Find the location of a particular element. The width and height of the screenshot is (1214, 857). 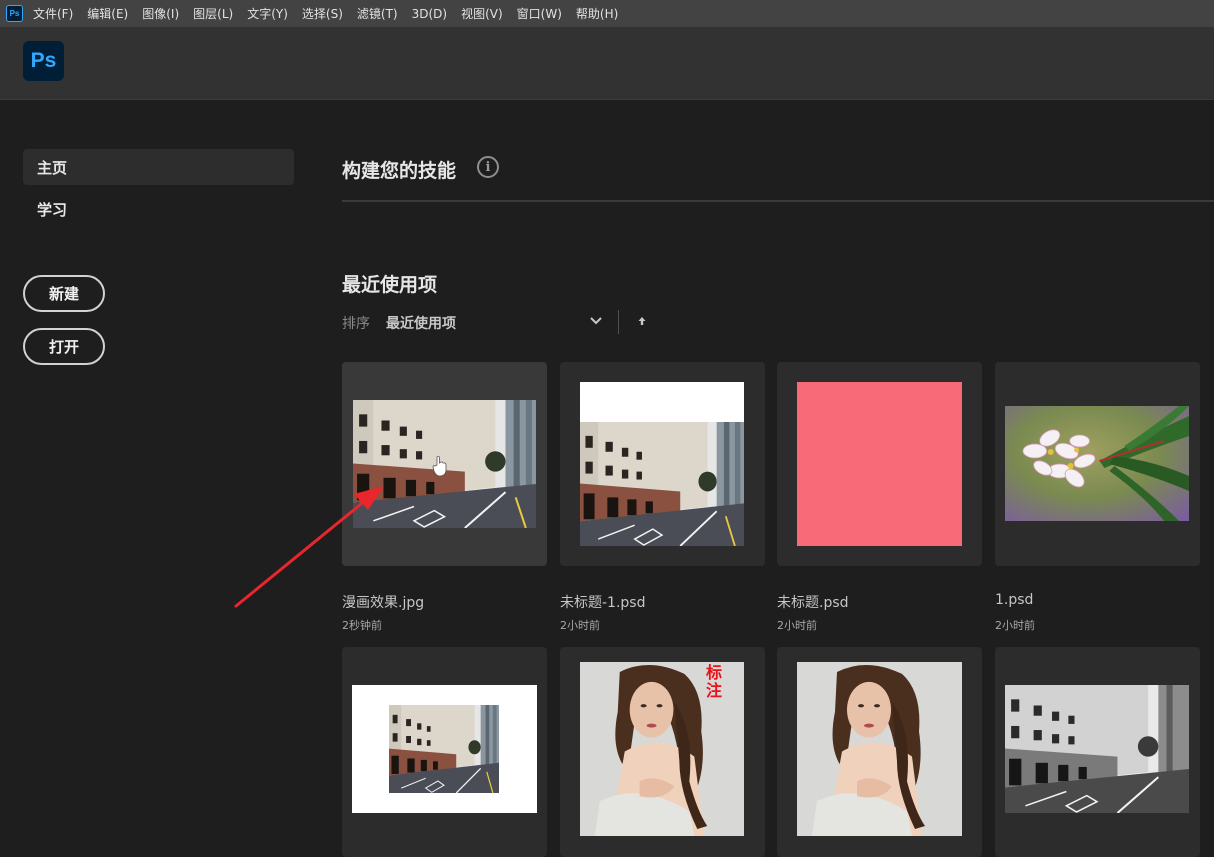

menu-help: 帮助(H) is located at coordinates (597, 13).